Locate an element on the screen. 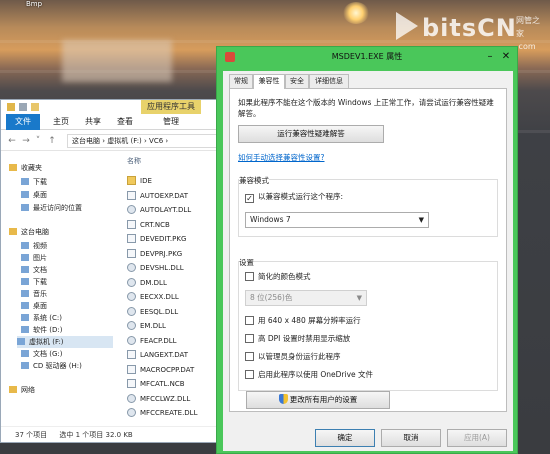 Image resolution: width=550 pixels, height=454 pixels. column-header-name: 名称 is located at coordinates (134, 161).